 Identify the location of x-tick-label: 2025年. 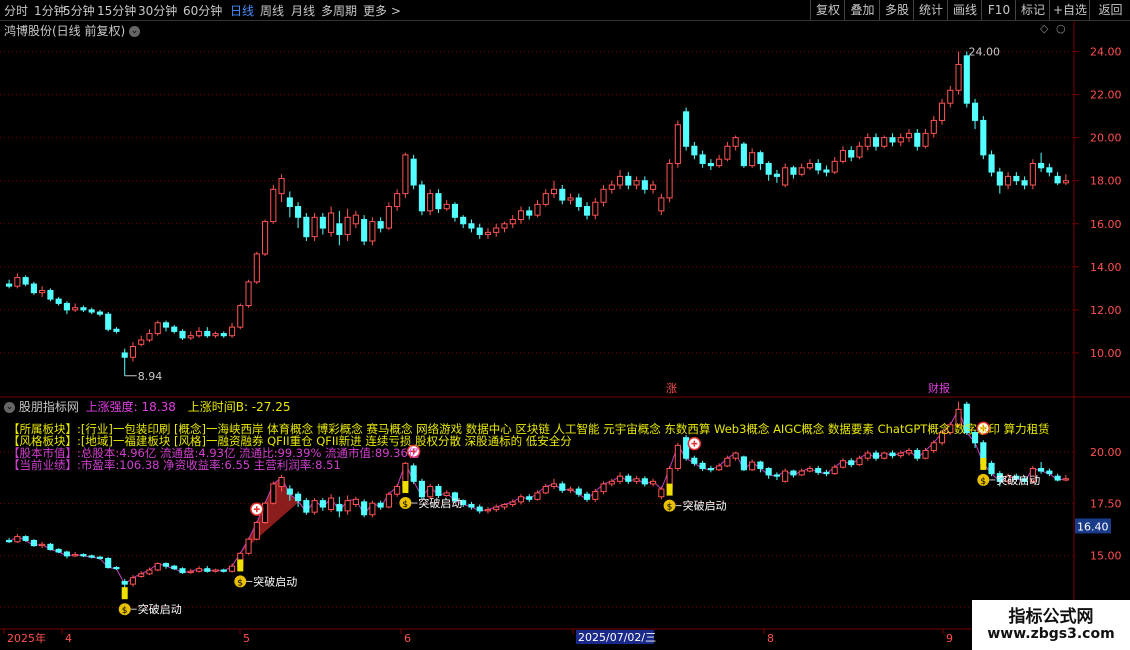
(26, 638).